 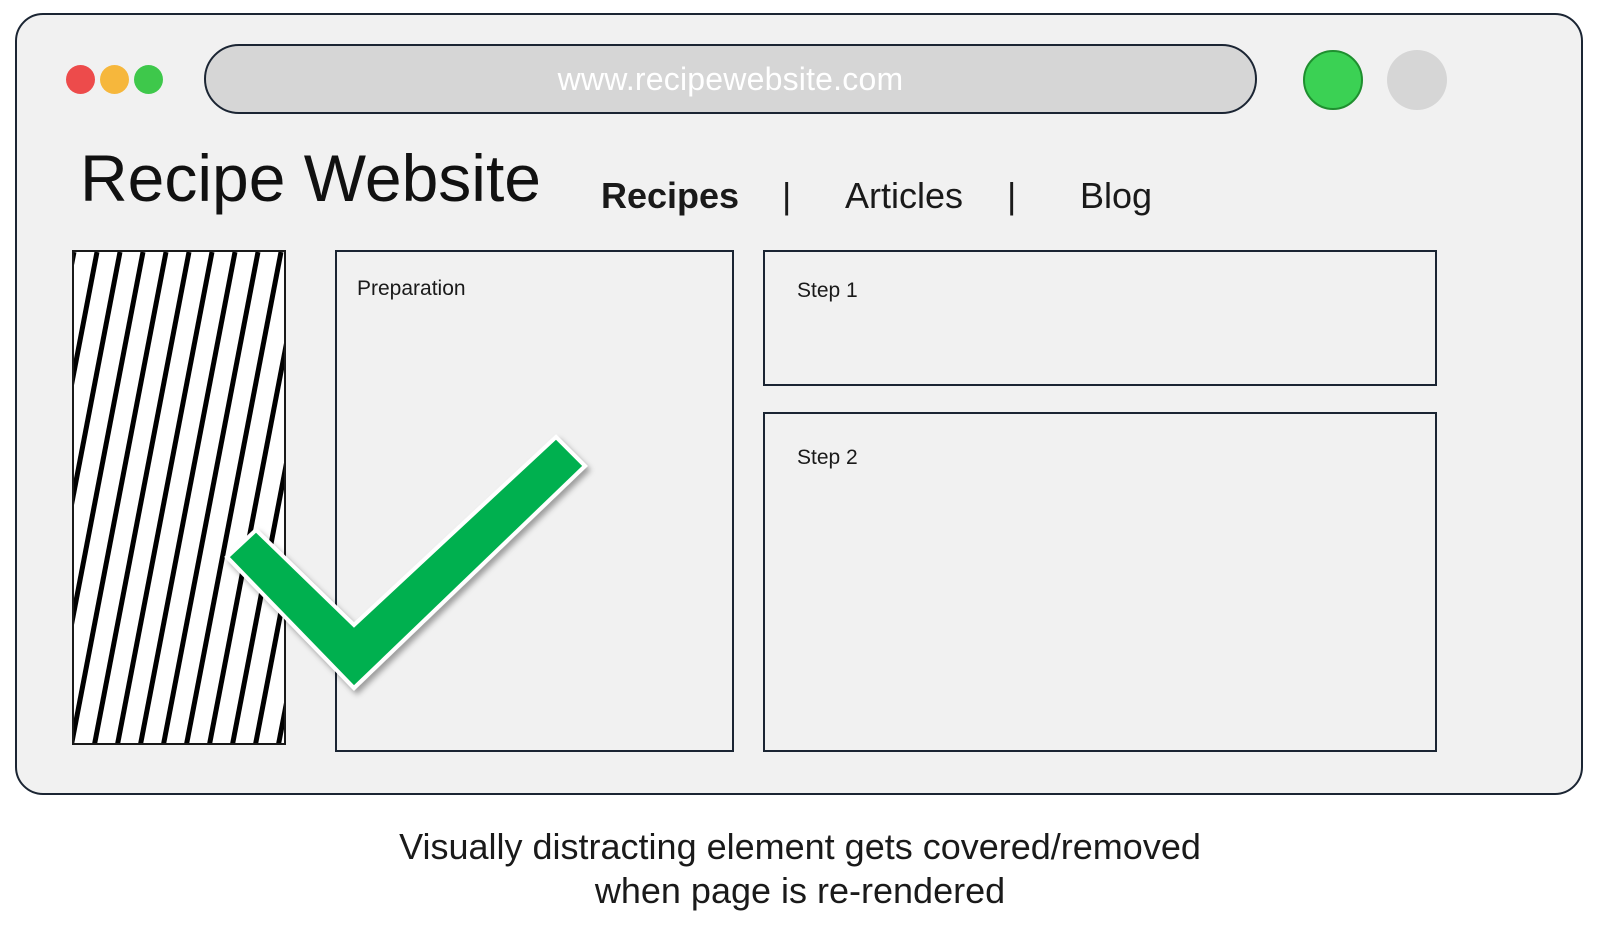 I want to click on address-bar: www.recipewebsite.com, so click(x=730, y=79).